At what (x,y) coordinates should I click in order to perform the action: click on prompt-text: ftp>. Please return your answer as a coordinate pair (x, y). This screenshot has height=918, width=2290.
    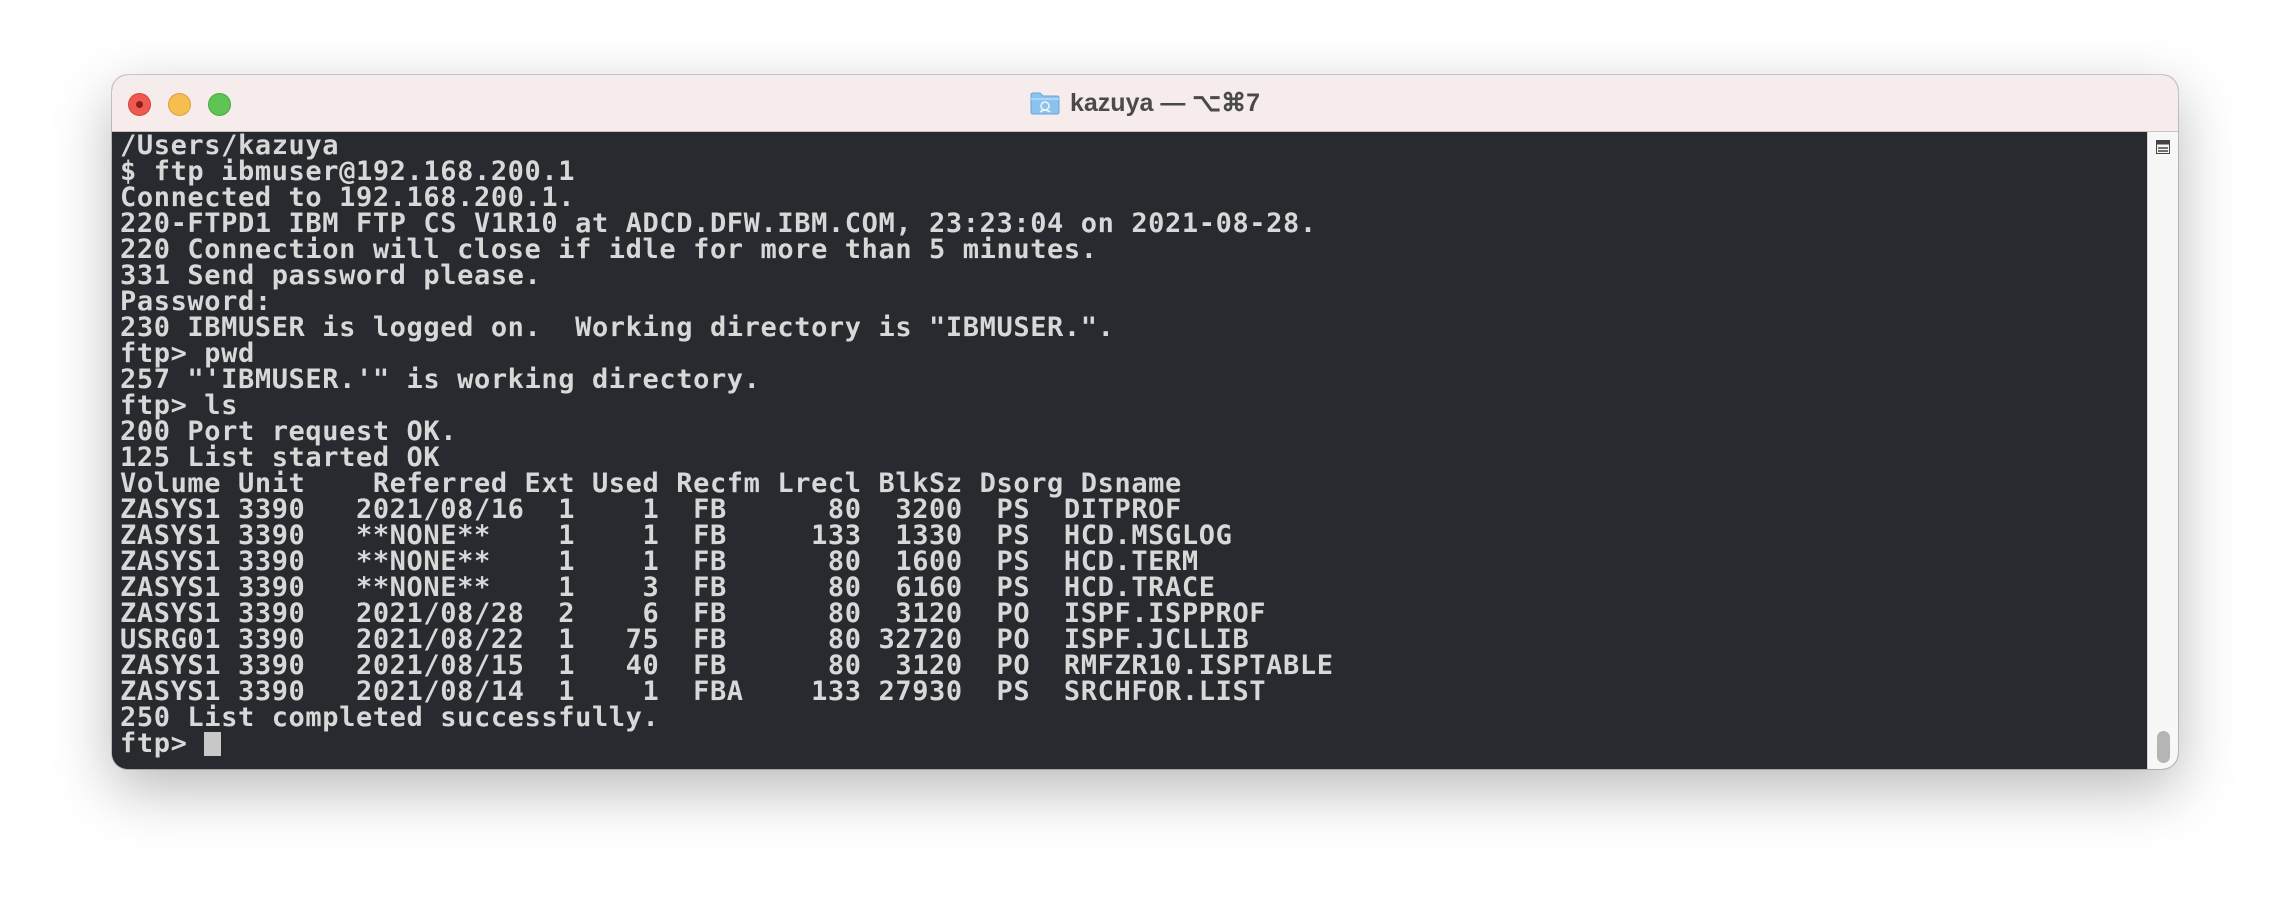
    Looking at the image, I should click on (162, 743).